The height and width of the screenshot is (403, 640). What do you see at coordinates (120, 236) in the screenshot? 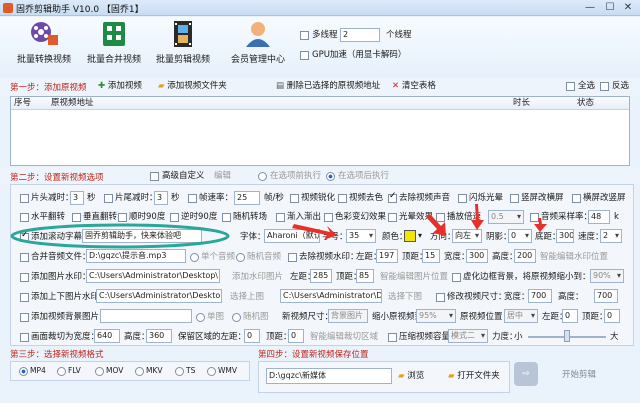
I see `highlight-ellipse` at bounding box center [120, 236].